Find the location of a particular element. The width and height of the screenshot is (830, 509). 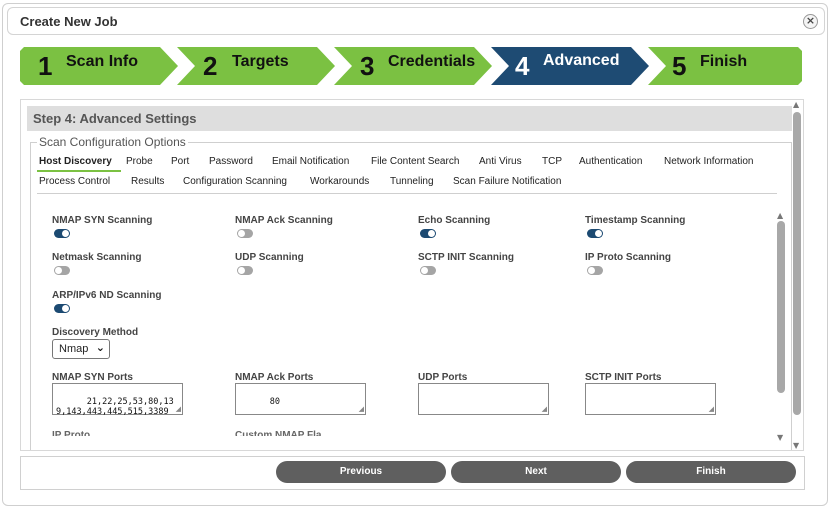

tab-tcp: TCP is located at coordinates (552, 161).